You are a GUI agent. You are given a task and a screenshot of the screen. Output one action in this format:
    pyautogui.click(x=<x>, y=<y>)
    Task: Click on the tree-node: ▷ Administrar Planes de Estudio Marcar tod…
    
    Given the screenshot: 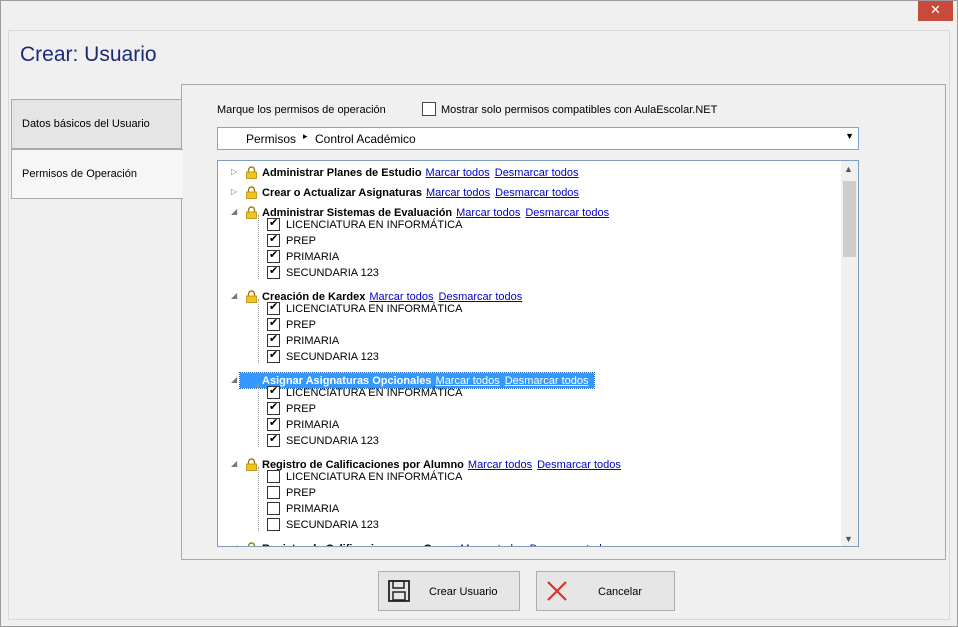 What is the action you would take?
    pyautogui.click(x=518, y=173)
    